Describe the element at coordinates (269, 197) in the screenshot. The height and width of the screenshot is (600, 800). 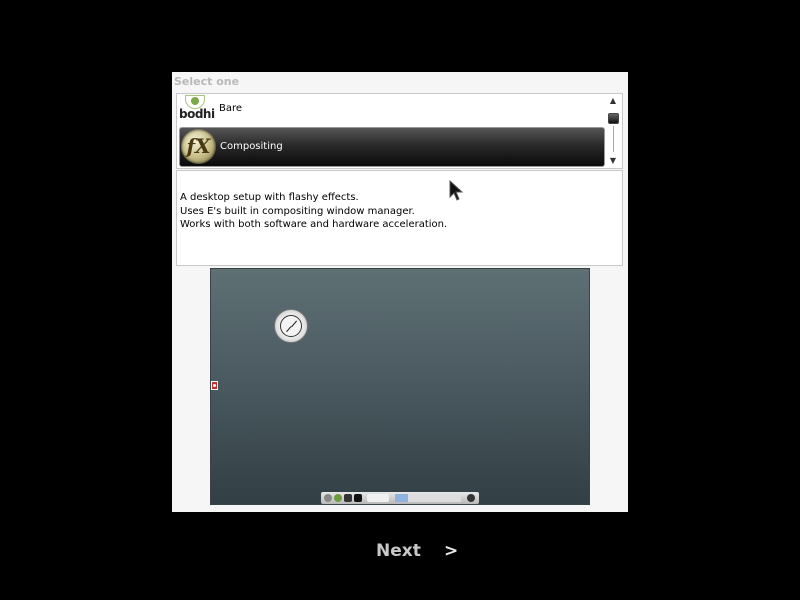
I see `description-line: A desktop setup with flashy effects.` at that location.